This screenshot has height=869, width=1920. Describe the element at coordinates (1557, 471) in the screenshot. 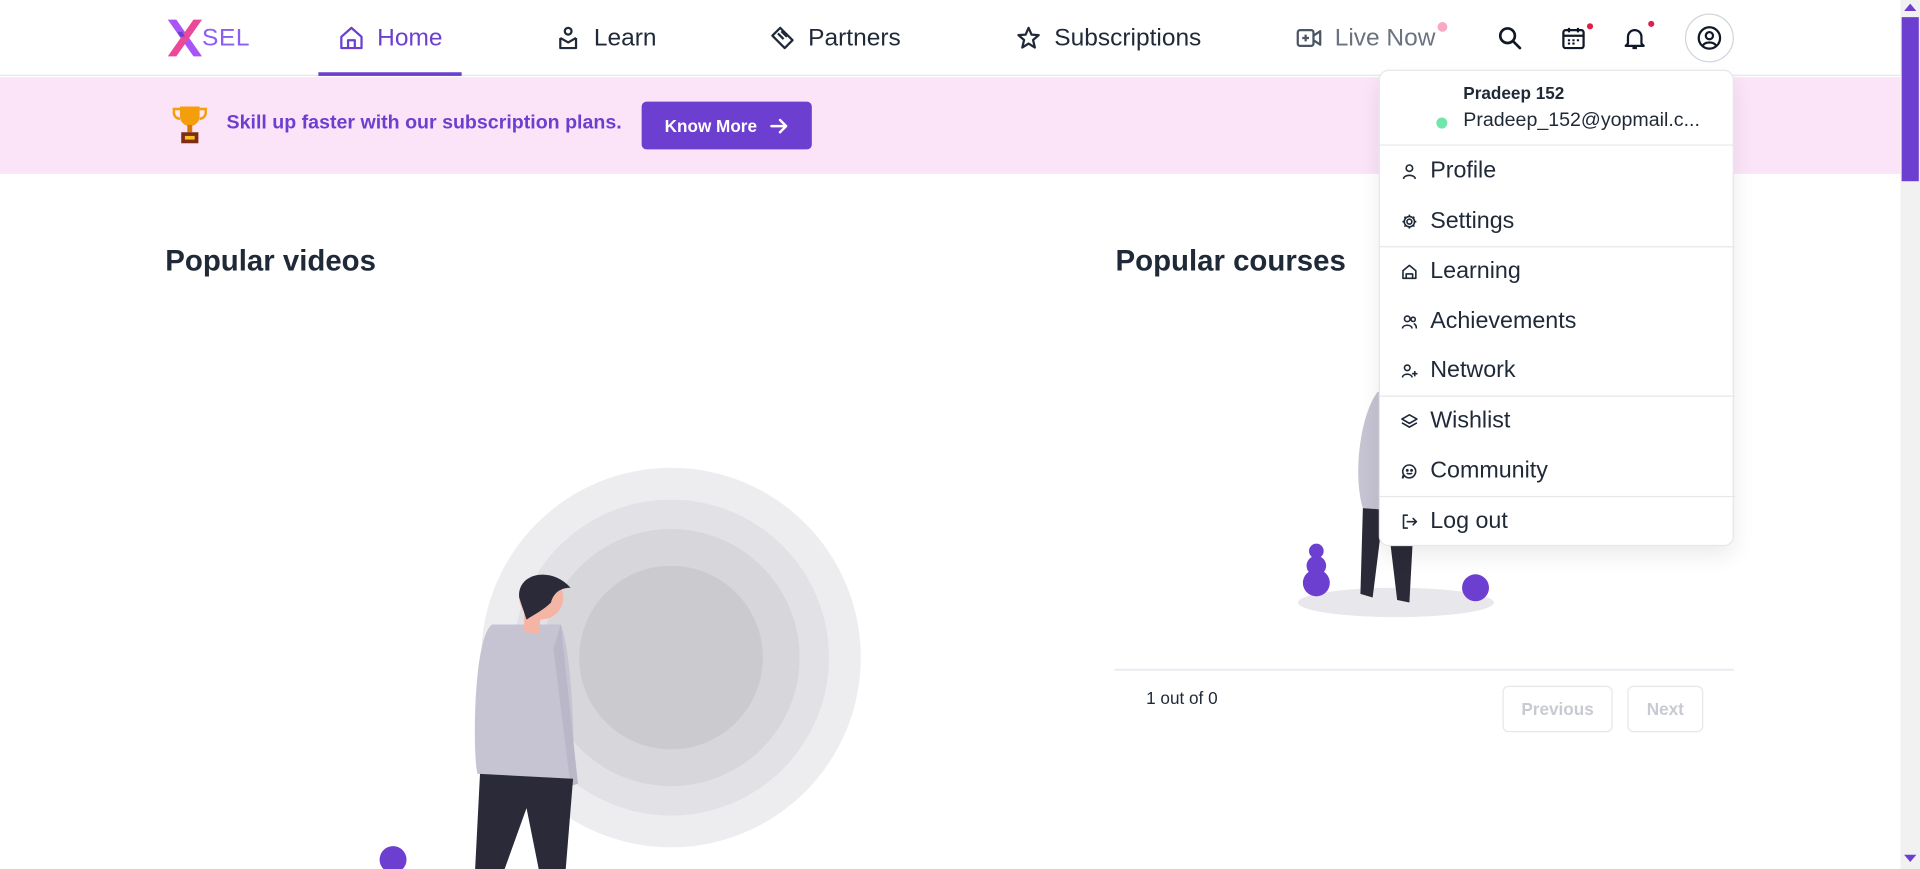

I see `menu-item-community: Community` at that location.